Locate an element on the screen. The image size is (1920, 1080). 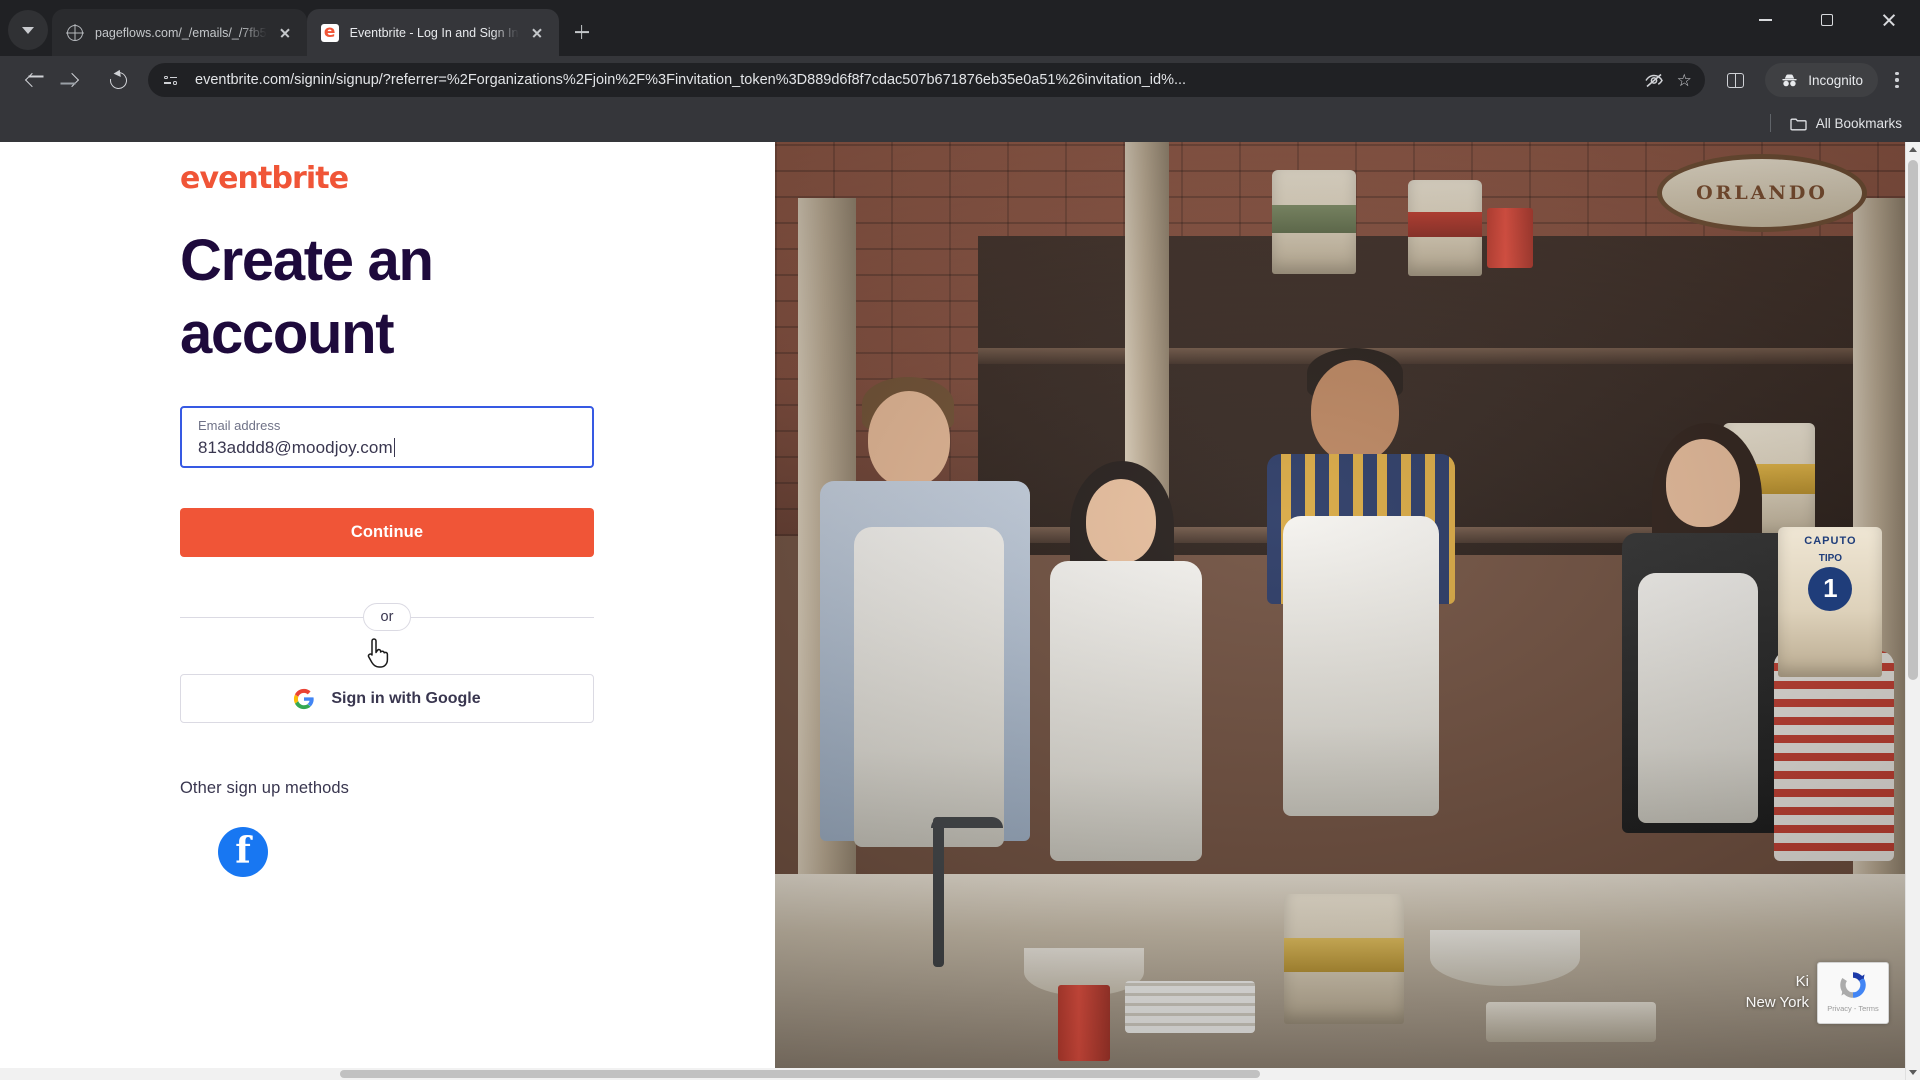
hero-caption-line1: Ki is located at coordinates (1802, 981).